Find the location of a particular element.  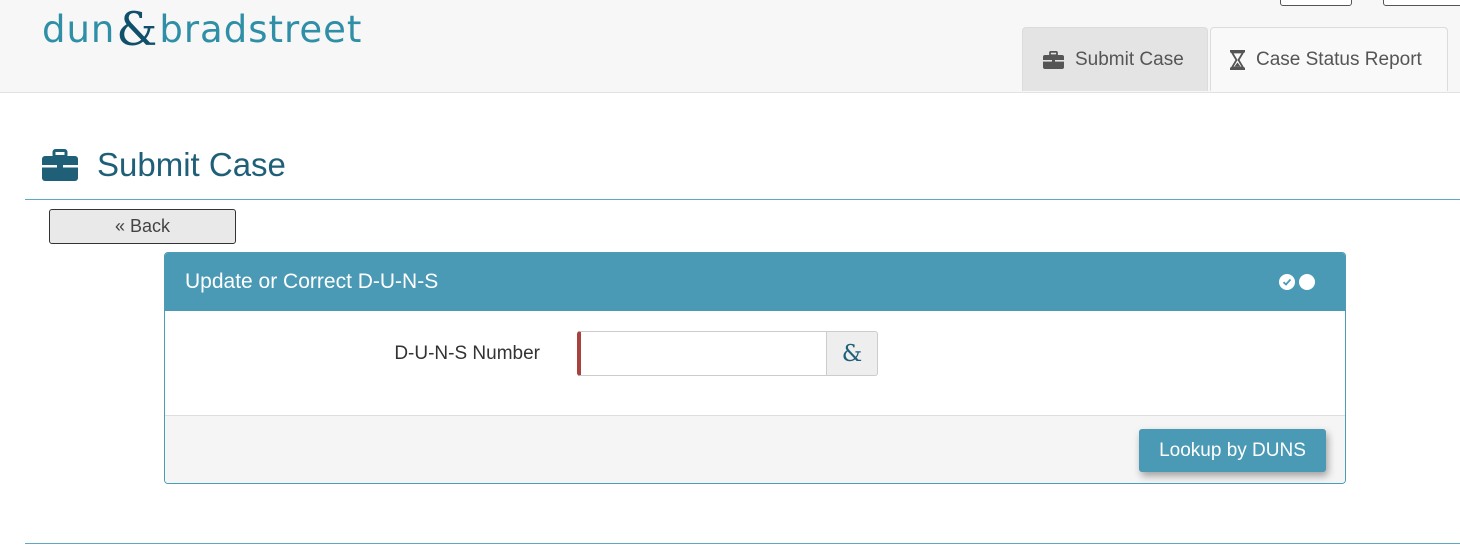

logo-text-right: bradstreet is located at coordinates (261, 29).